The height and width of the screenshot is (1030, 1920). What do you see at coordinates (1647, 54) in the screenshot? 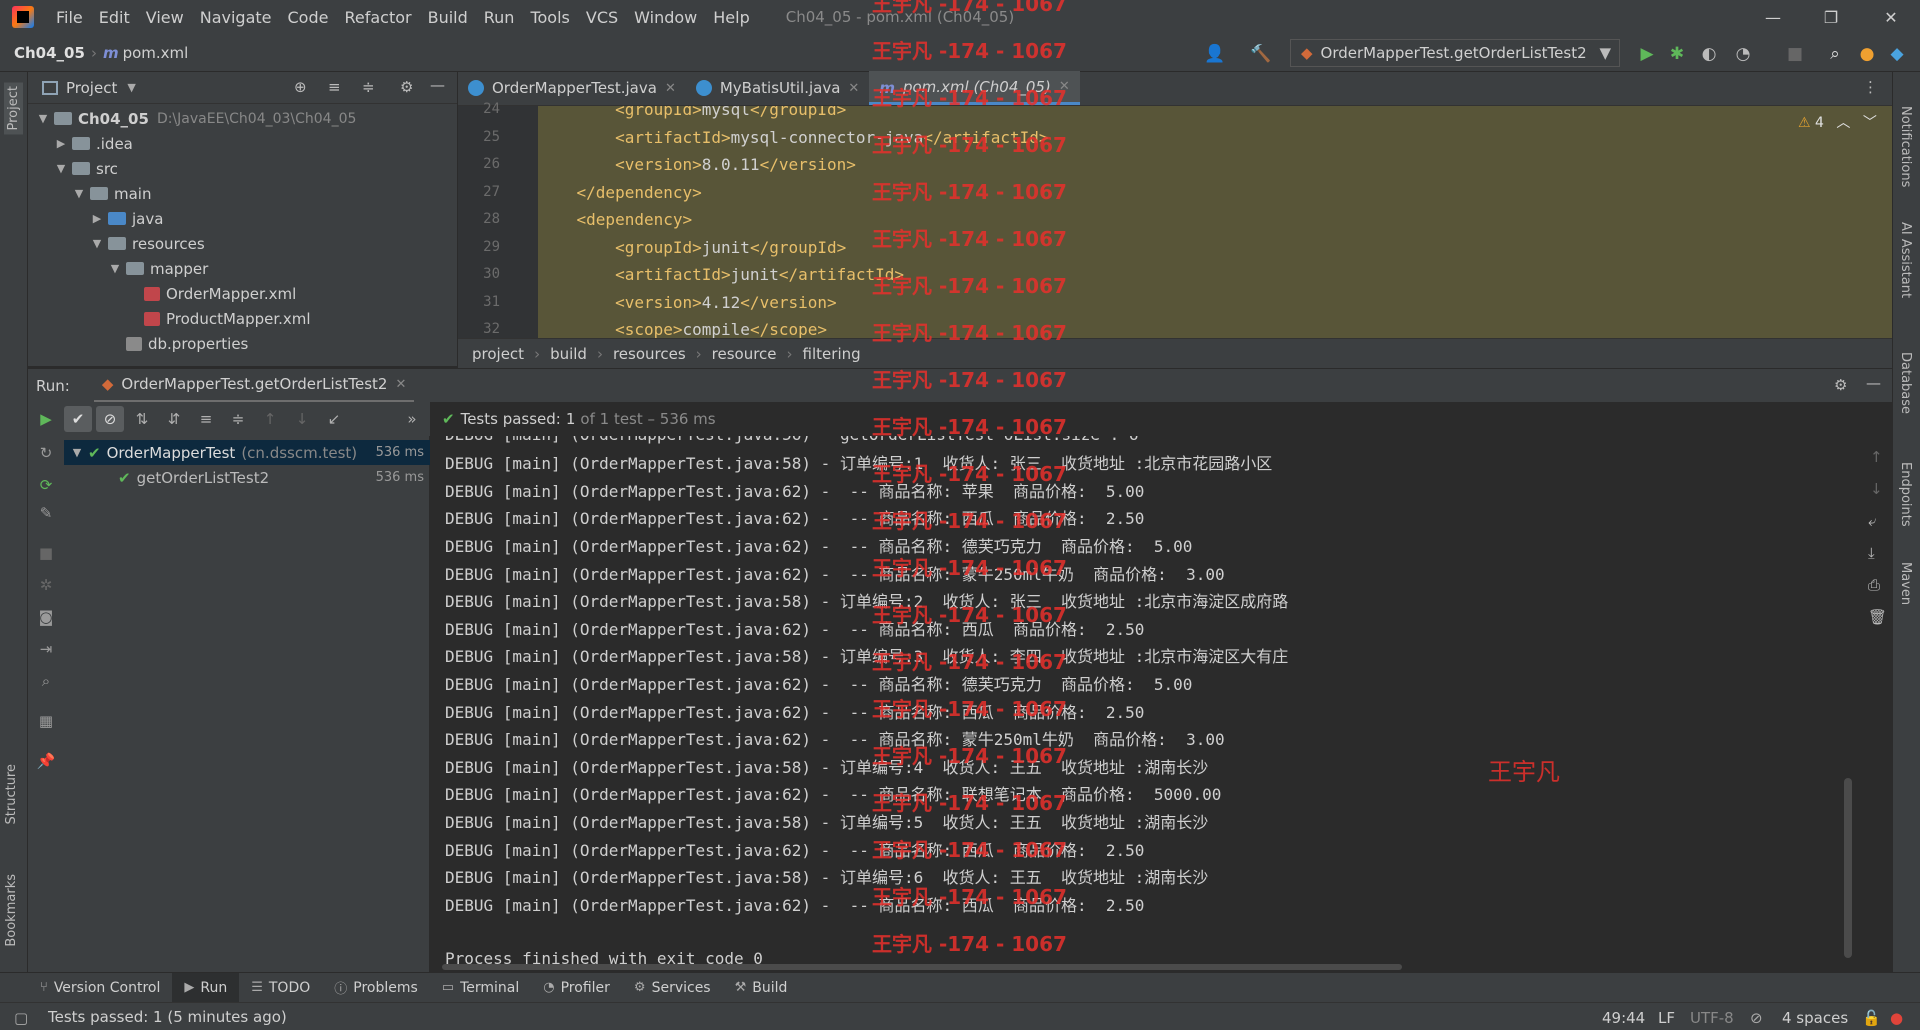
I see `run-icon: ▶` at bounding box center [1647, 54].